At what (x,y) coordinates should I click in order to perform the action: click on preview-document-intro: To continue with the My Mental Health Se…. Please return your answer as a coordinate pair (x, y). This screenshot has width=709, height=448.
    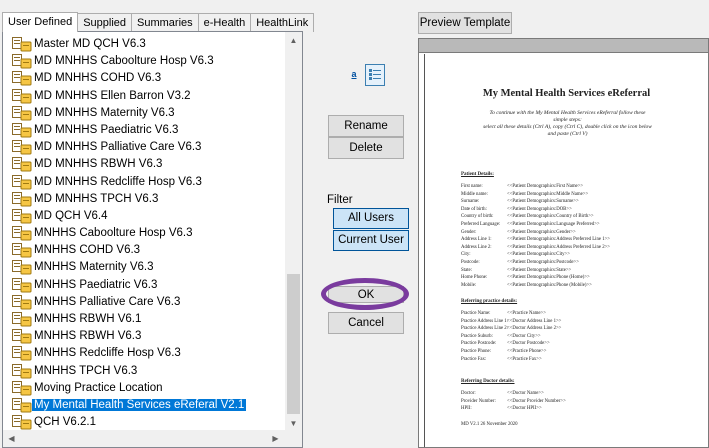
    Looking at the image, I should click on (567, 124).